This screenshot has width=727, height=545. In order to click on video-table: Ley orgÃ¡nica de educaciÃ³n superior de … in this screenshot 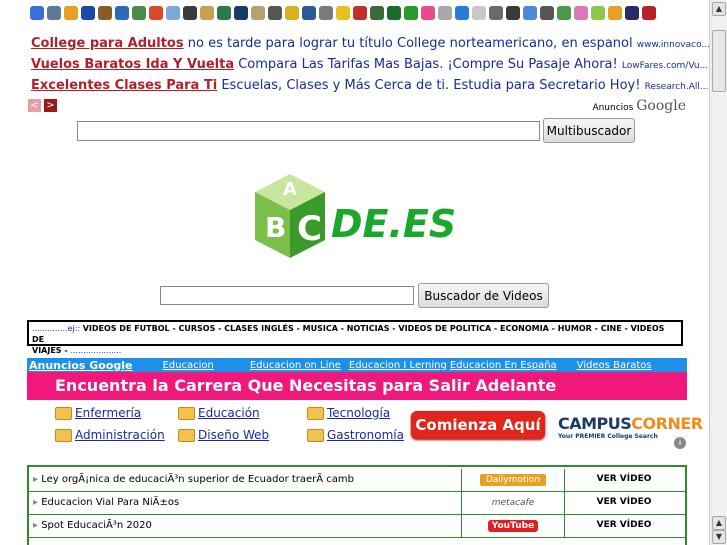, I will do `click(357, 505)`.